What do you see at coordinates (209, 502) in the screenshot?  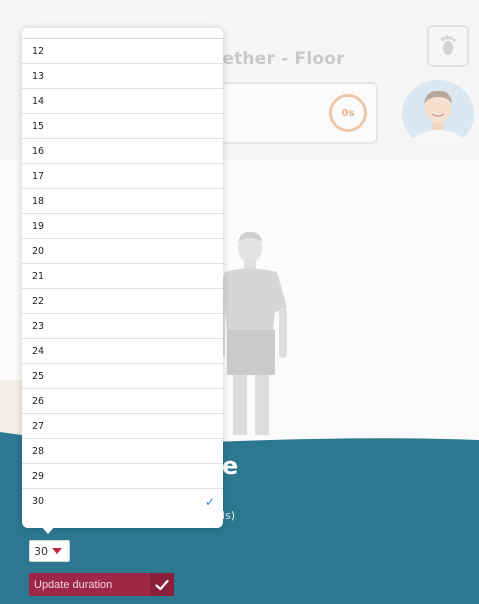 I see `selected-check-icon: ✓` at bounding box center [209, 502].